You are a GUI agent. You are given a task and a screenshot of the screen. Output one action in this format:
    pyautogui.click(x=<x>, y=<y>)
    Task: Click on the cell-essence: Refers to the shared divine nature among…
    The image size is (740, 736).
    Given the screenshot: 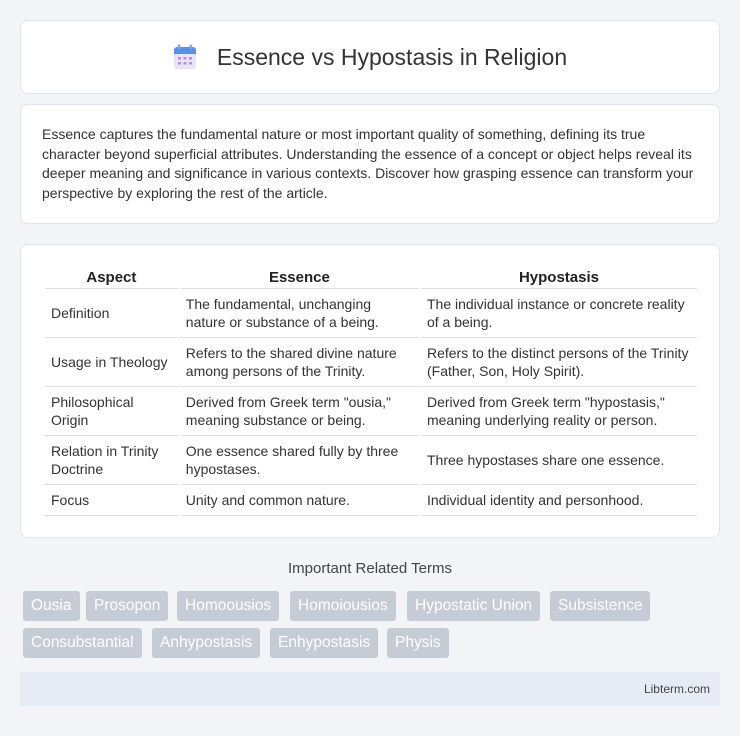 What is the action you would take?
    pyautogui.click(x=299, y=362)
    